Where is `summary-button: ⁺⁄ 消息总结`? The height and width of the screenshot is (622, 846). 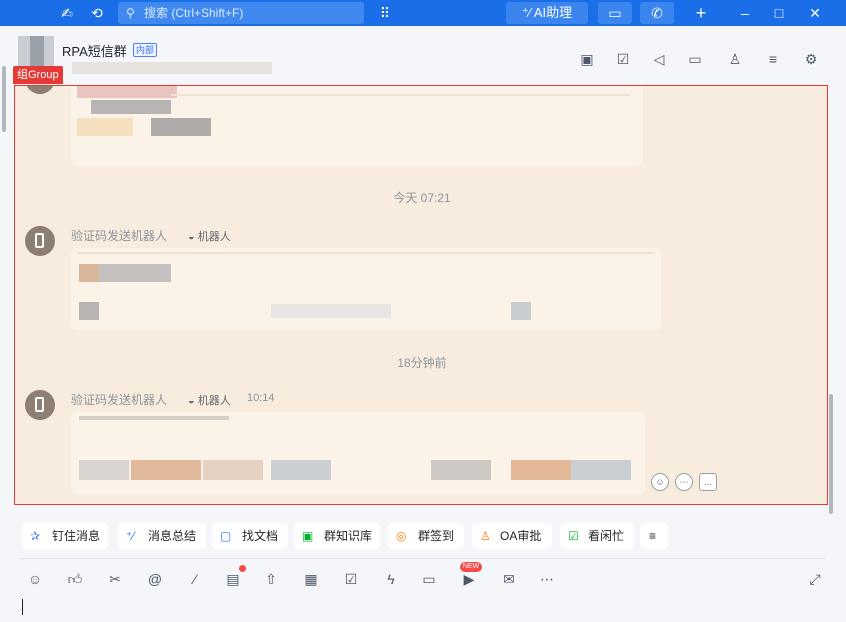 summary-button: ⁺⁄ 消息总结 is located at coordinates (162, 536).